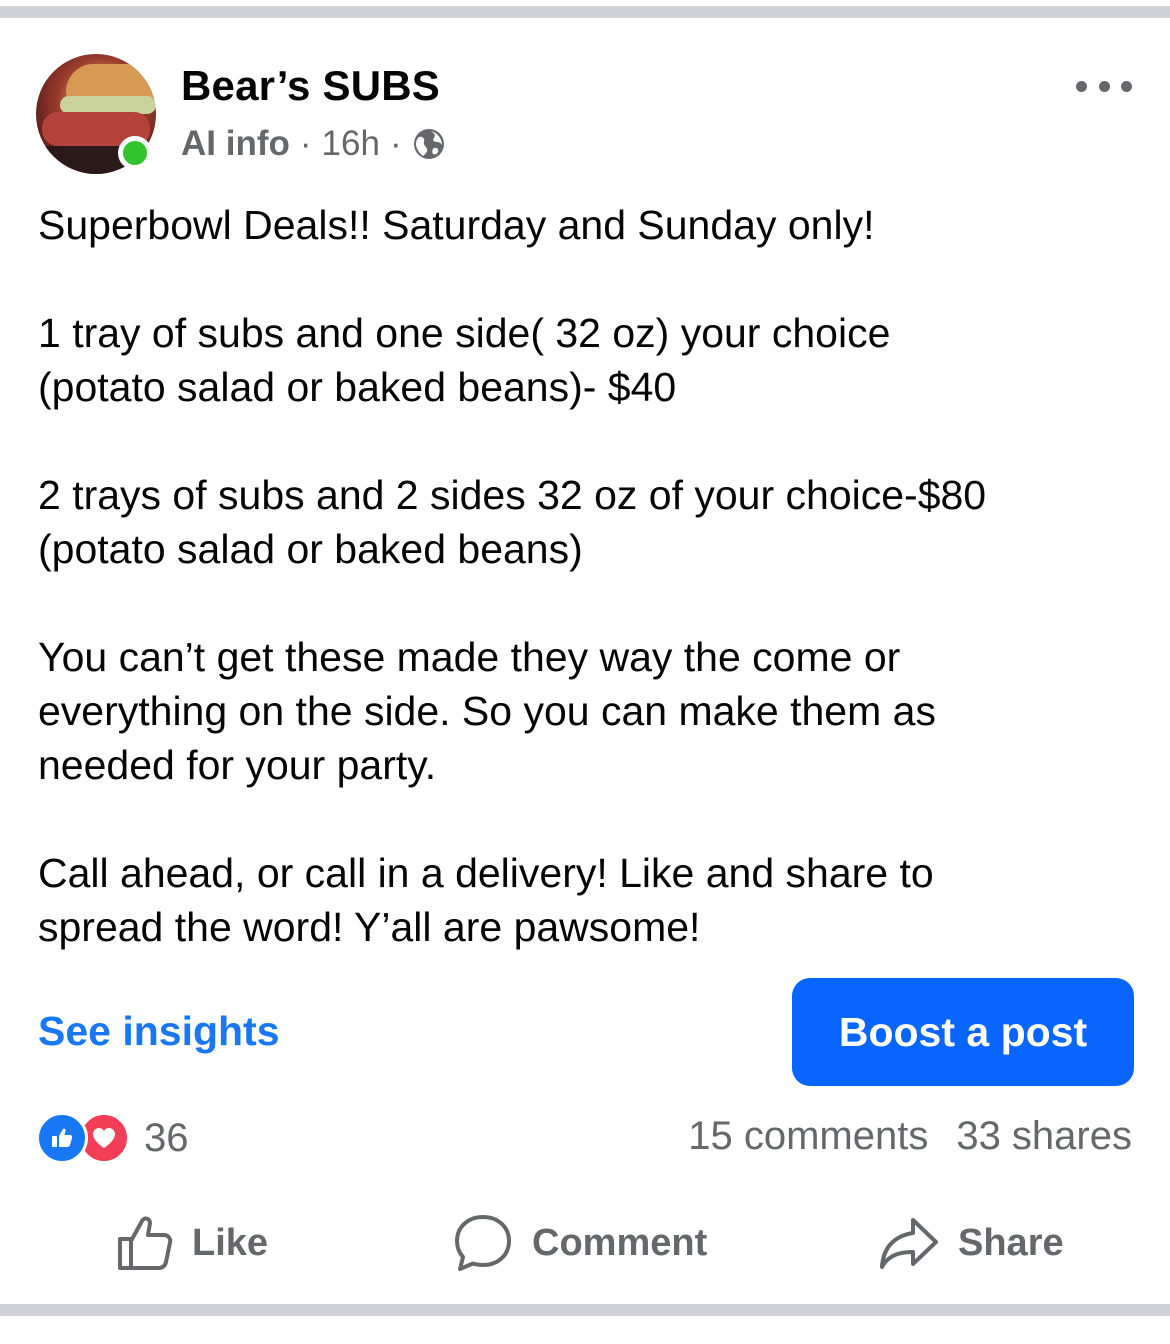  What do you see at coordinates (585, 12) in the screenshot?
I see `top-separator` at bounding box center [585, 12].